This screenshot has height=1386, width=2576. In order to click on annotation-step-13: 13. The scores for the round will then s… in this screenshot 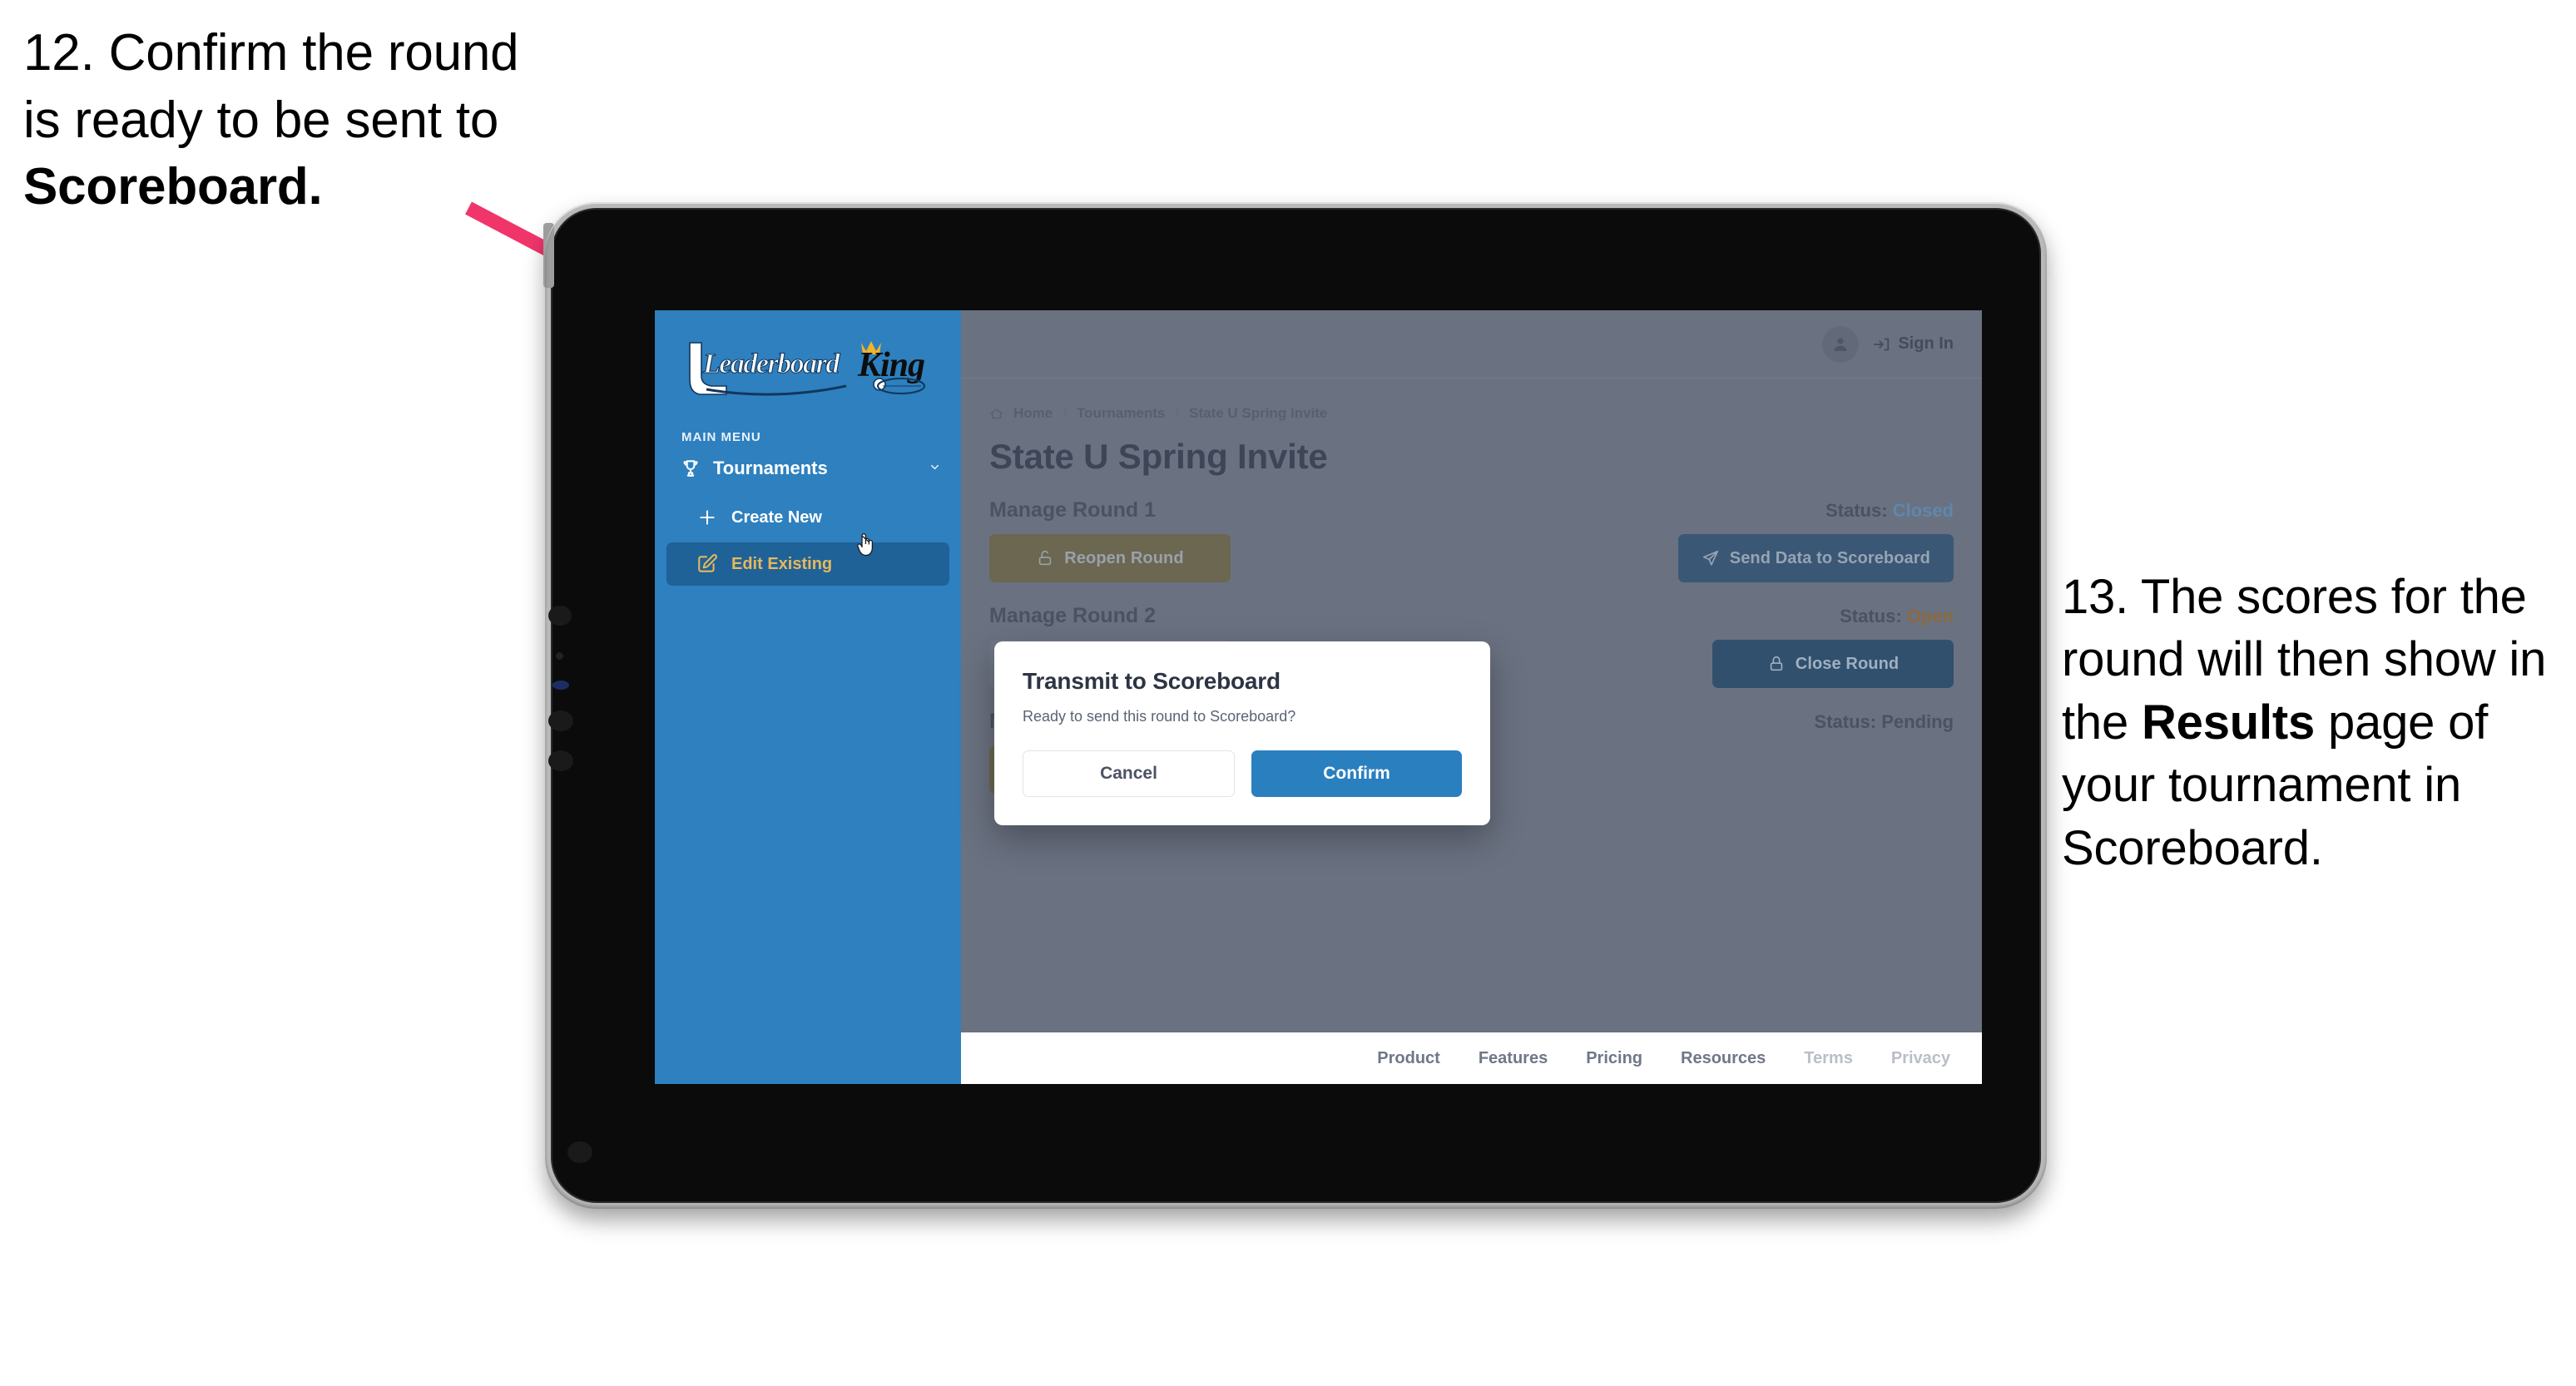, I will do `click(2319, 722)`.